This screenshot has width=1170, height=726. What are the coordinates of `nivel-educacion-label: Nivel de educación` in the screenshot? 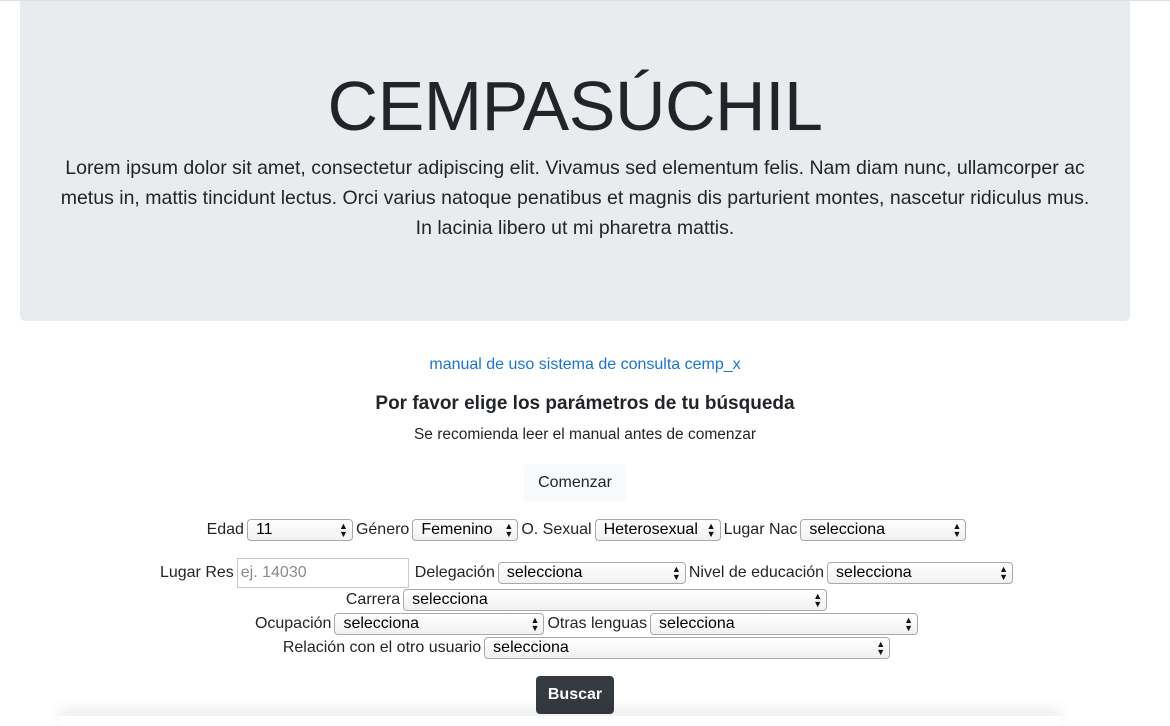 It's located at (756, 572).